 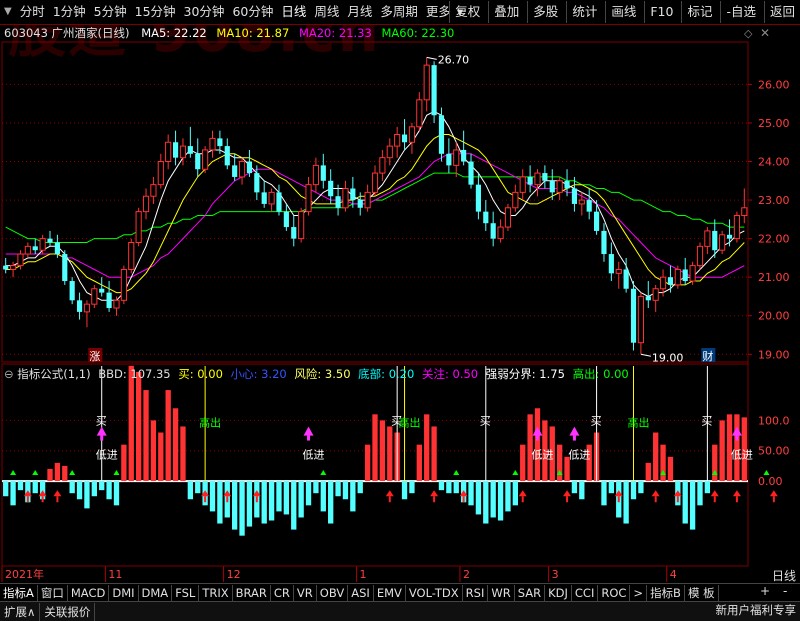 What do you see at coordinates (19, 593) in the screenshot?
I see `indicator-tab-0: 指标A` at bounding box center [19, 593].